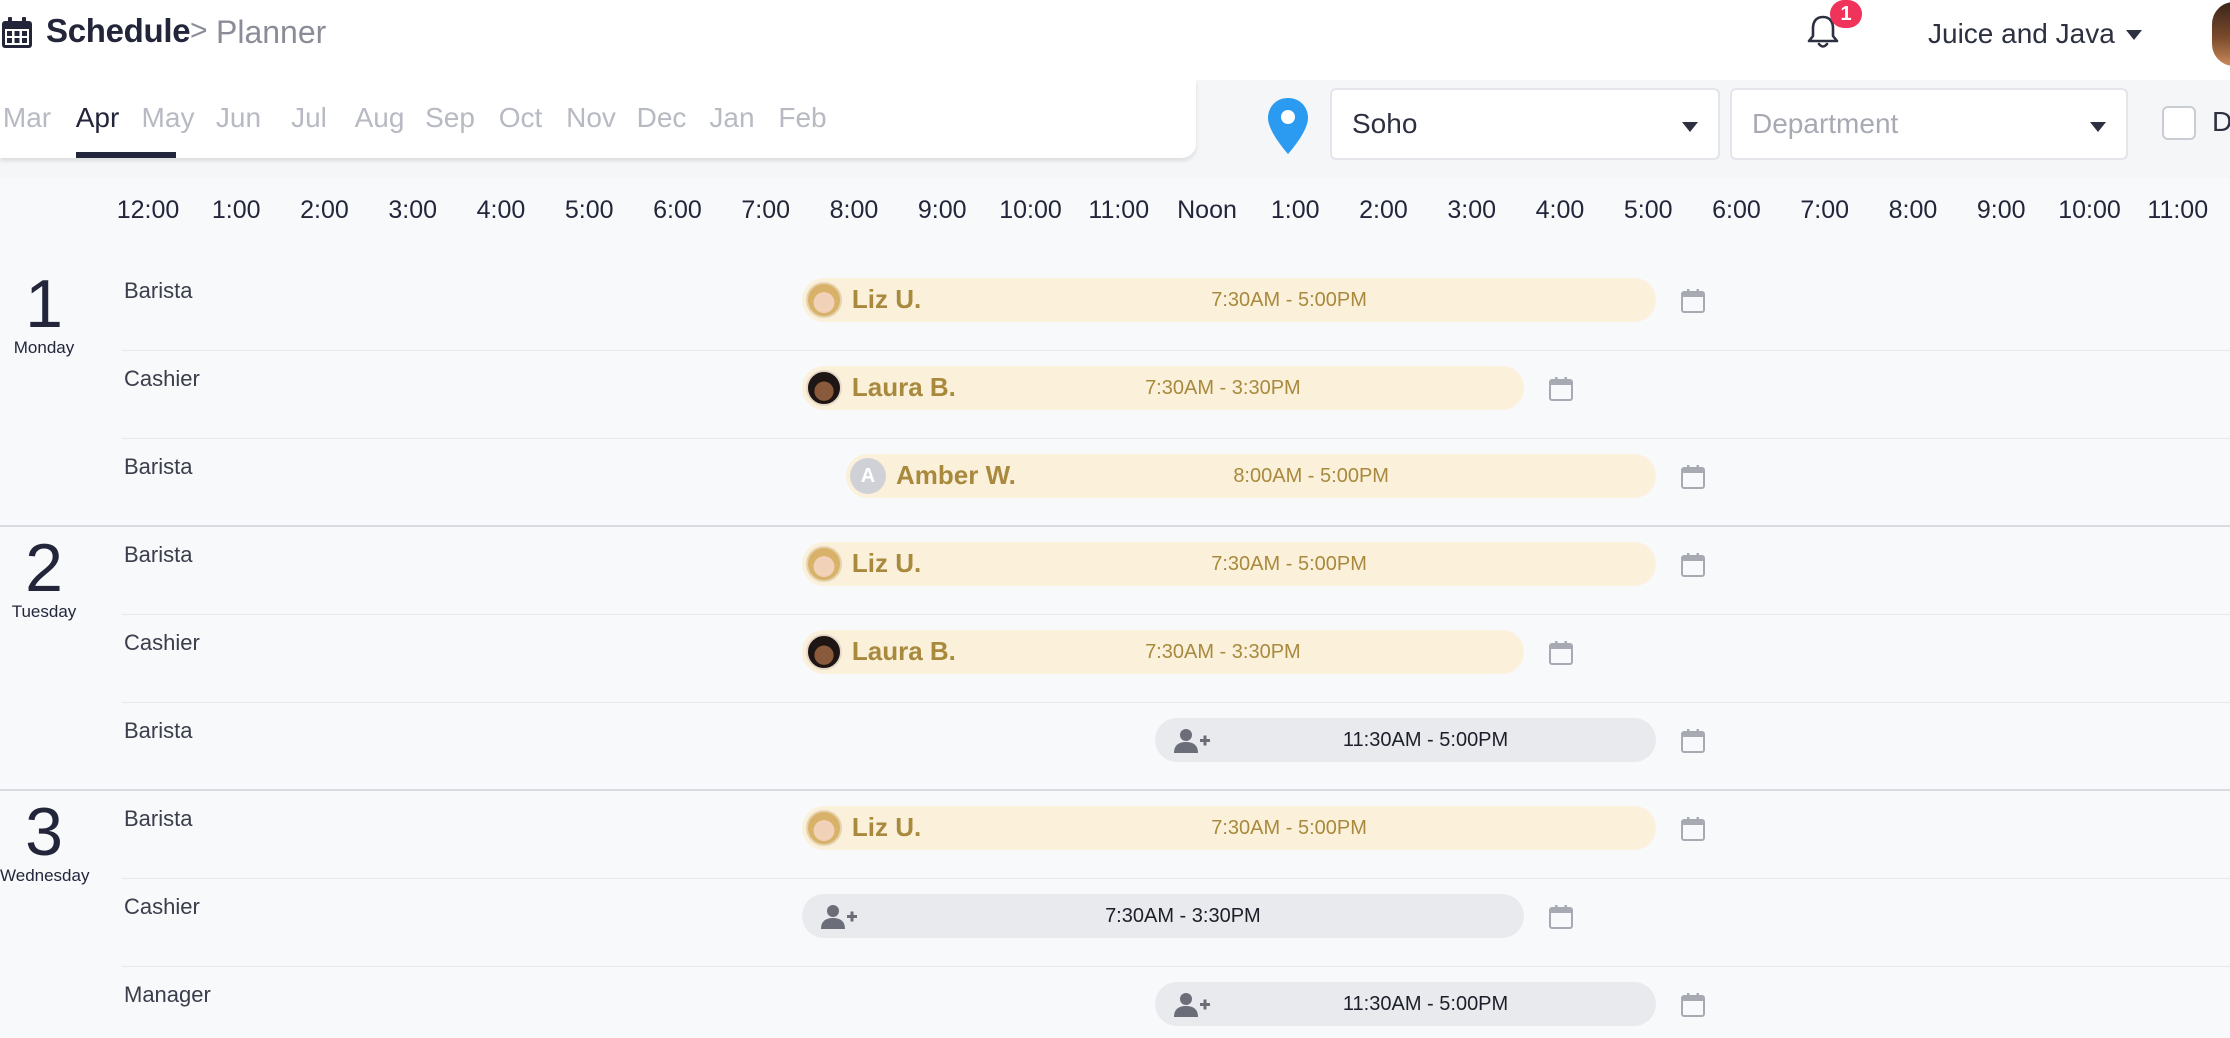 The width and height of the screenshot is (2230, 1038). I want to click on filter-checkbox-label: D, so click(2221, 121).